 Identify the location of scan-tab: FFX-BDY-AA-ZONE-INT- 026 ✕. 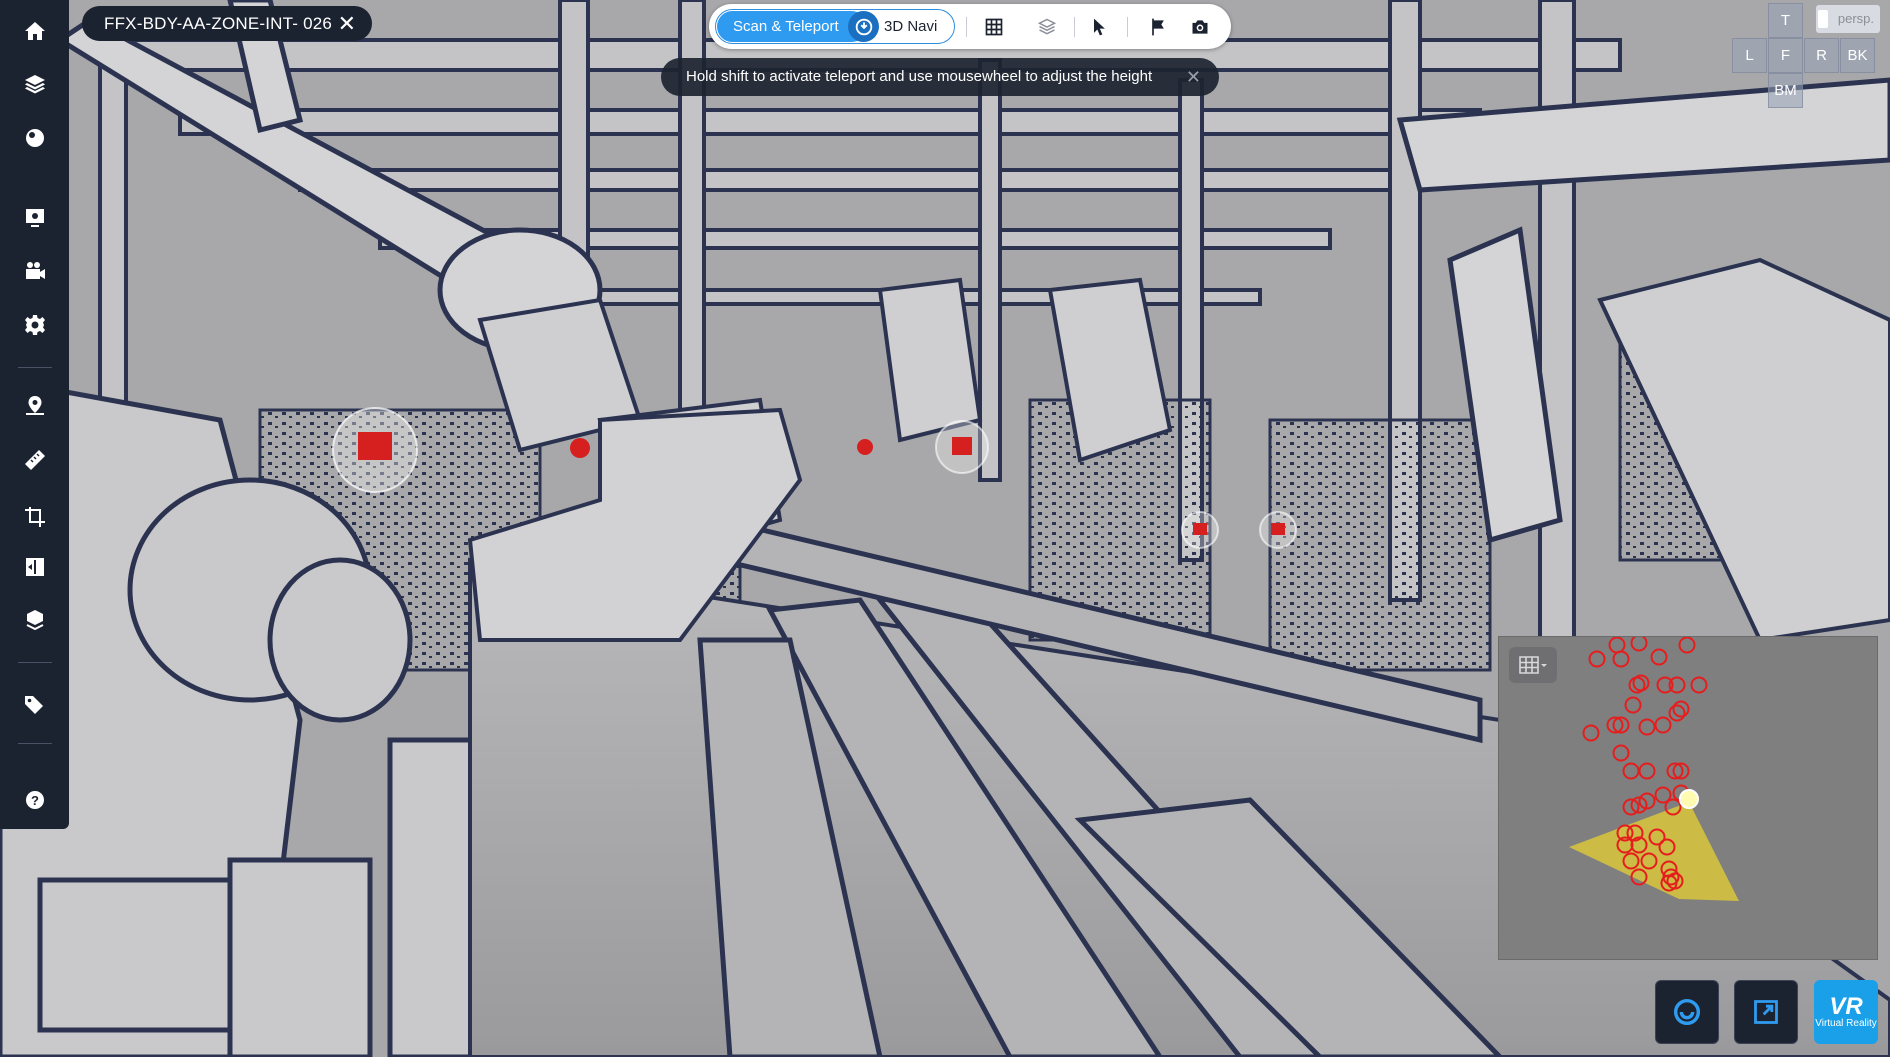
(227, 23).